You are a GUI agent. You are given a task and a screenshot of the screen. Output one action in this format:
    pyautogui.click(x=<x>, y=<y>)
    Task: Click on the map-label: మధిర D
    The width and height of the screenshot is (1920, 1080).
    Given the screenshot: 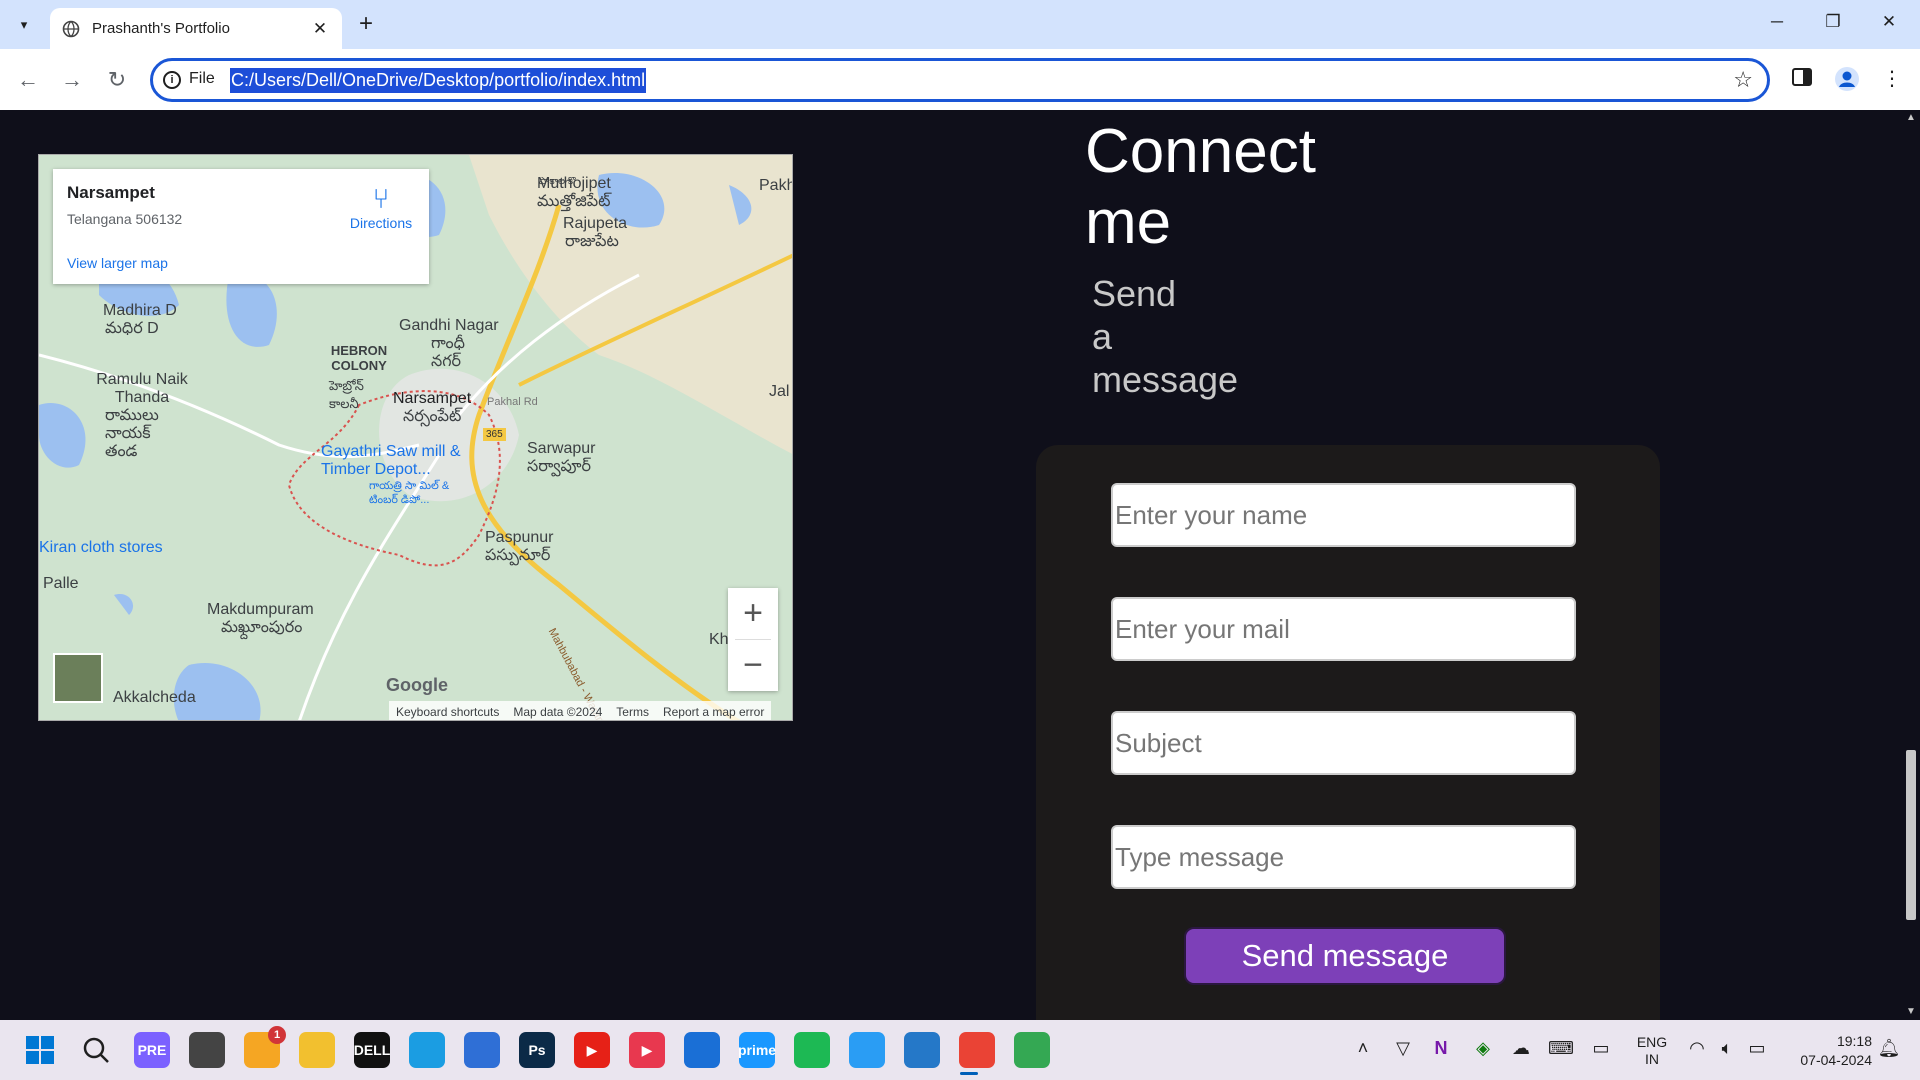 What is the action you would take?
    pyautogui.click(x=132, y=328)
    